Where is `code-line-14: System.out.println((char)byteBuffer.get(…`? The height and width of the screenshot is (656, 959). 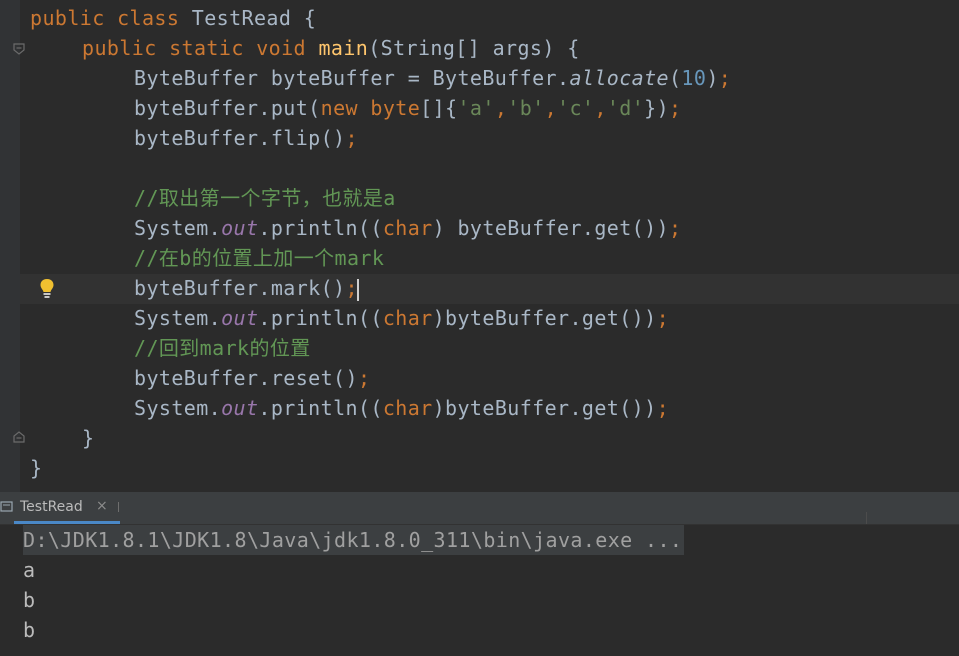
code-line-14: System.out.println((char)byteBuffer.get(… is located at coordinates (401, 408).